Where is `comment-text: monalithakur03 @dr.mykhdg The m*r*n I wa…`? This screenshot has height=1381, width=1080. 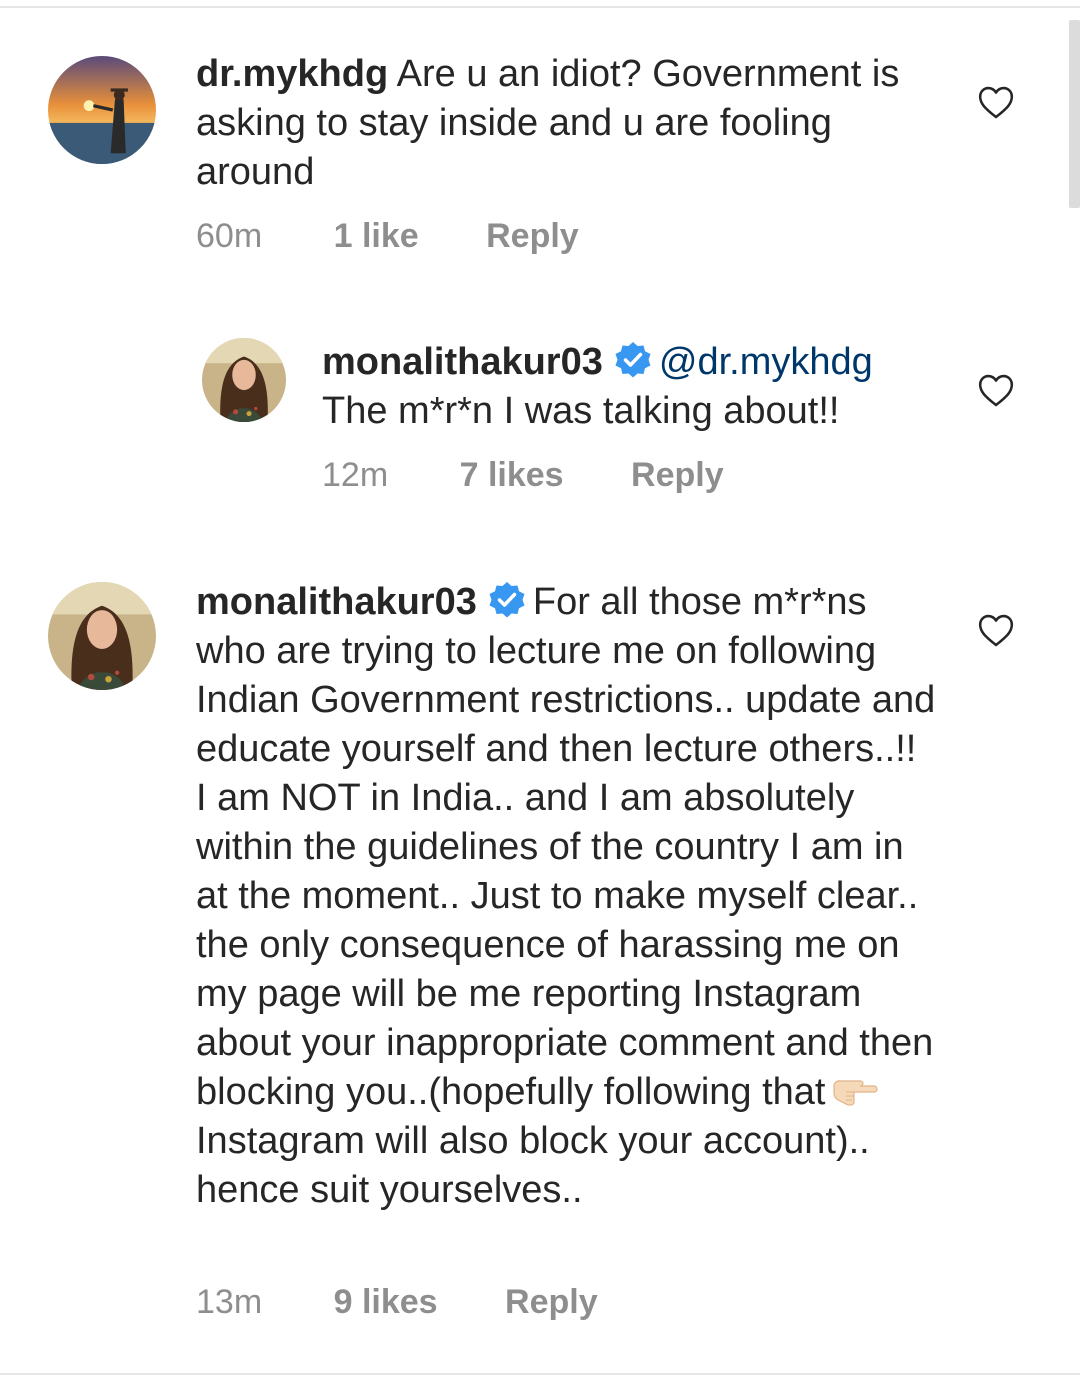 comment-text: monalithakur03 @dr.mykhdg The m*r*n I wa… is located at coordinates (632, 387).